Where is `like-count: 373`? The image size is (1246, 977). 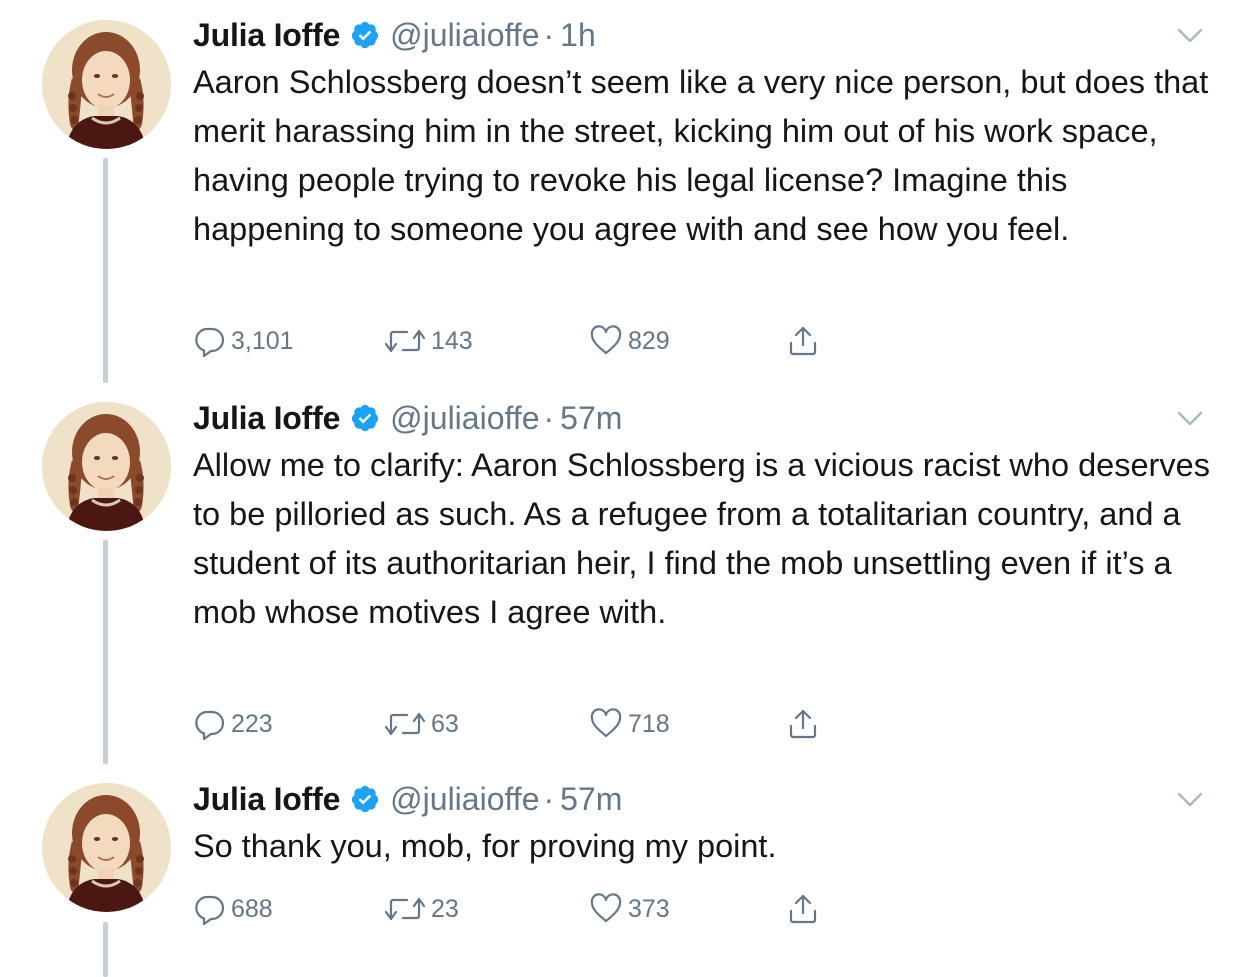 like-count: 373 is located at coordinates (649, 908).